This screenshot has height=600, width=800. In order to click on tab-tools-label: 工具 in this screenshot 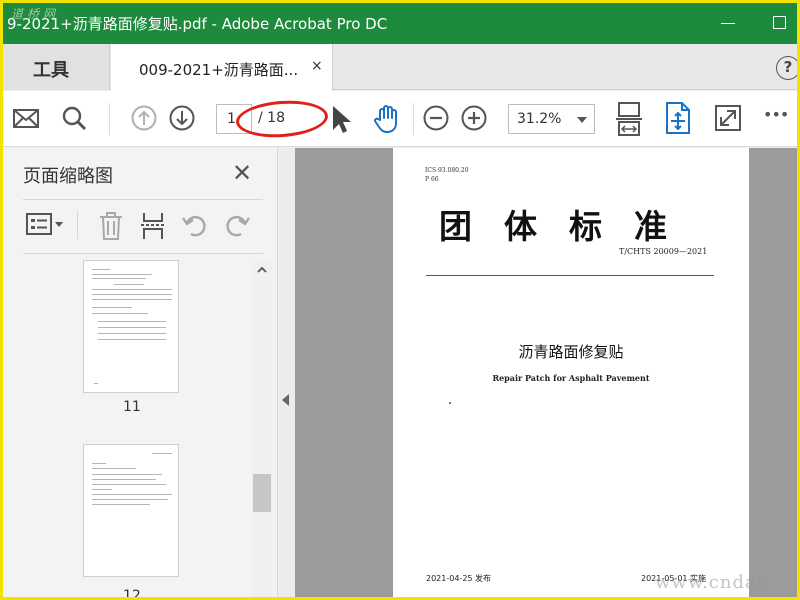, I will do `click(51, 70)`.